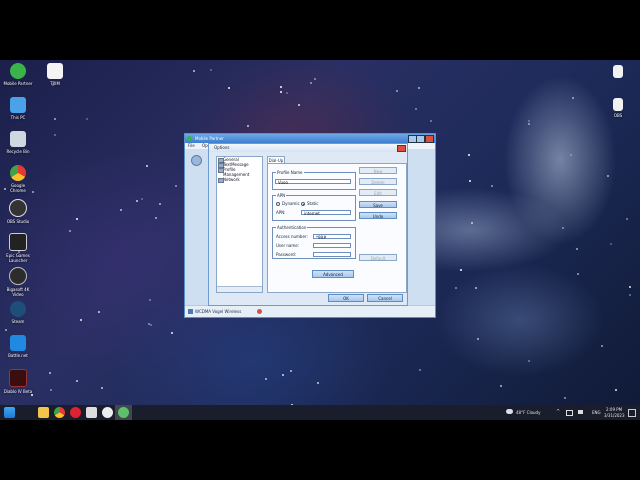  What do you see at coordinates (618, 72) in the screenshot?
I see `desktop-icon-file` at bounding box center [618, 72].